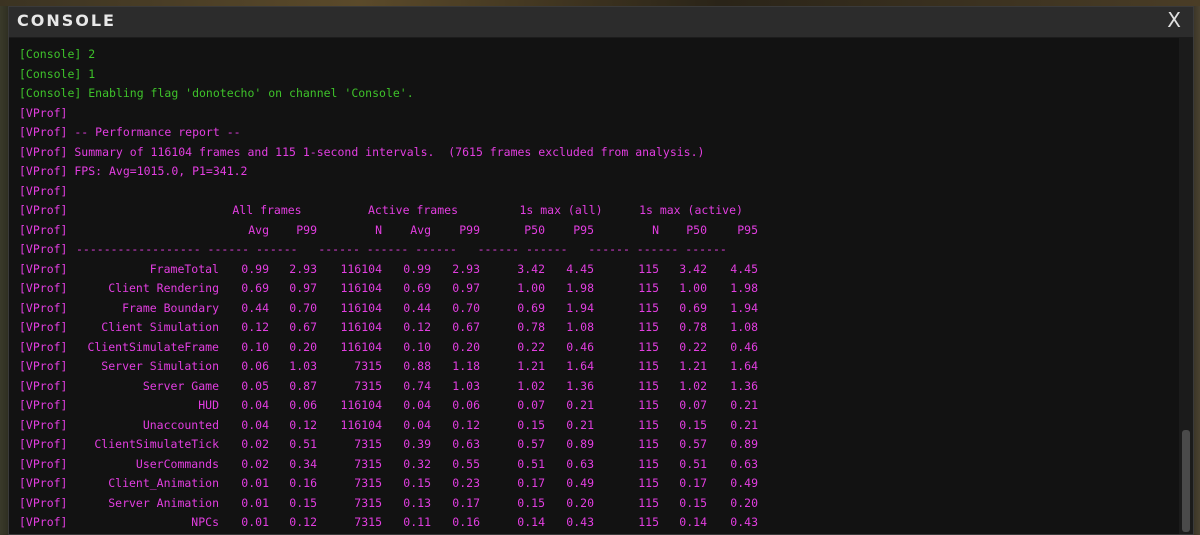  Describe the element at coordinates (534, 229) in the screenshot. I see `column-header: P50` at that location.